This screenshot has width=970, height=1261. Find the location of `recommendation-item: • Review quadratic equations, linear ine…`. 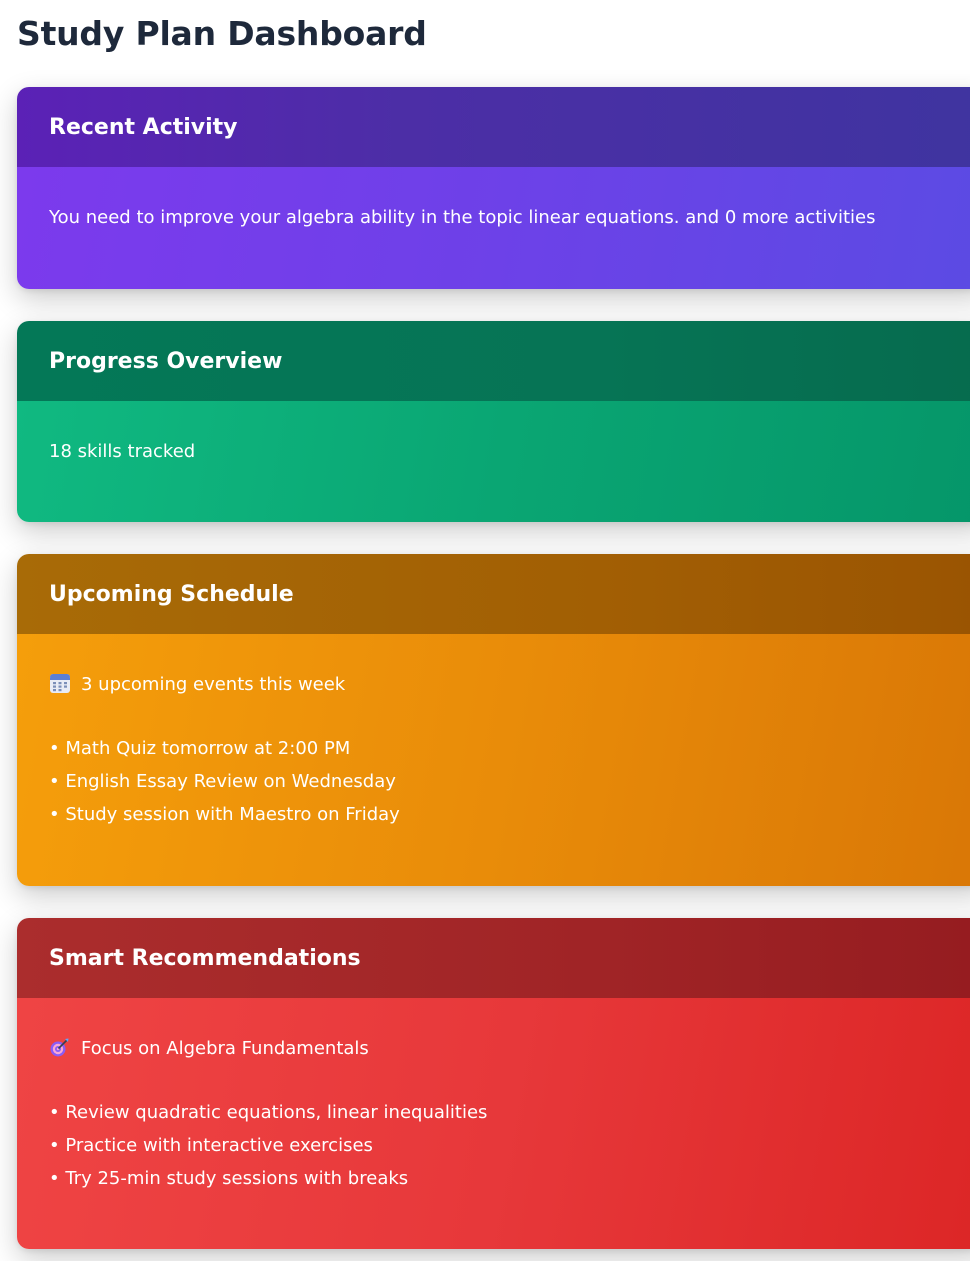

recommendation-item: • Review quadratic equations, linear ine… is located at coordinates (268, 1112).